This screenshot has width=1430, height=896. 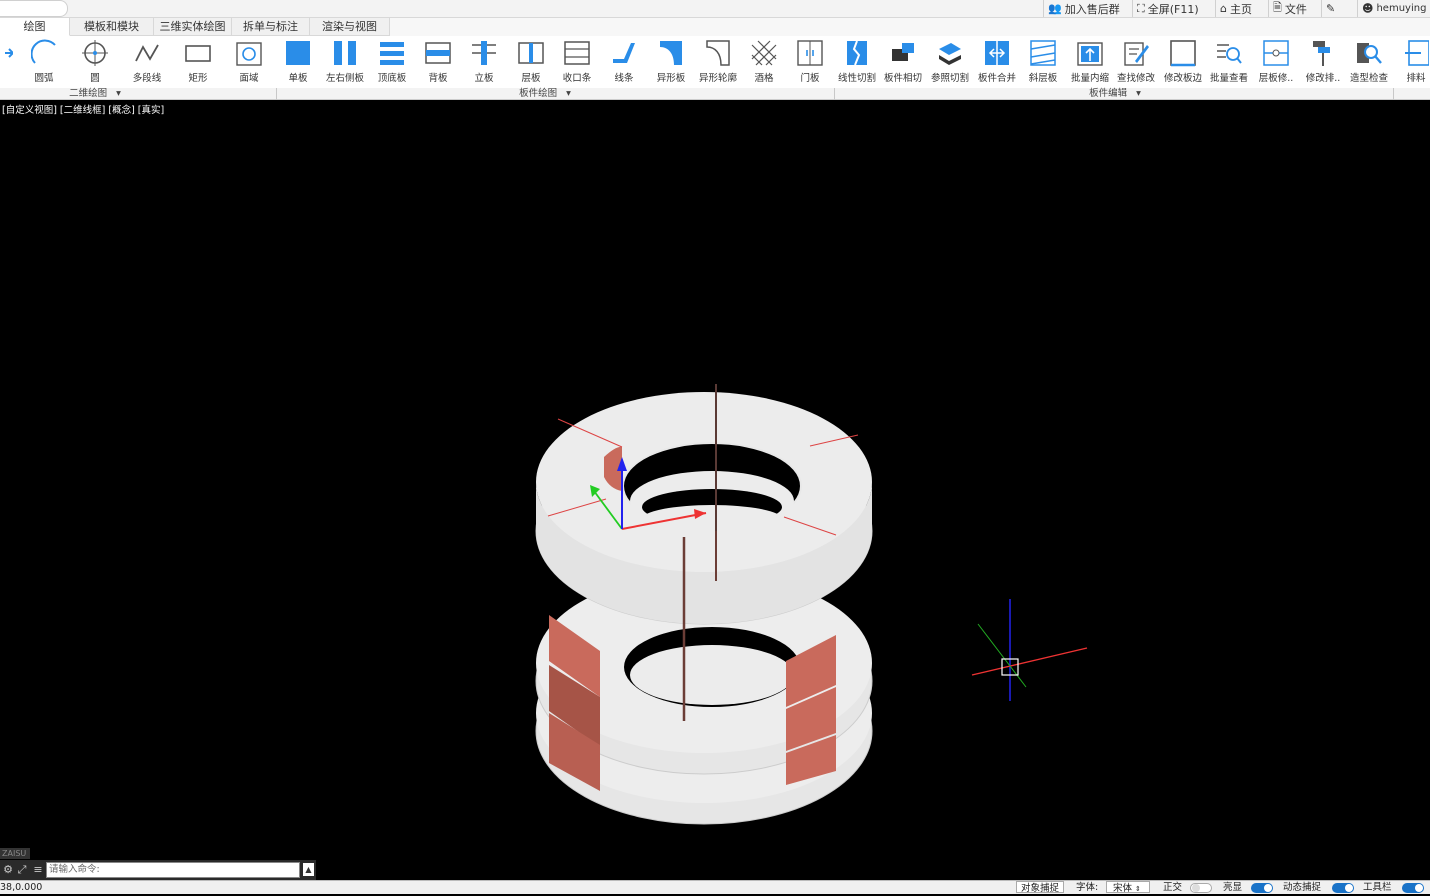 What do you see at coordinates (1136, 62) in the screenshot?
I see `tool-find-modify: 查找修改` at bounding box center [1136, 62].